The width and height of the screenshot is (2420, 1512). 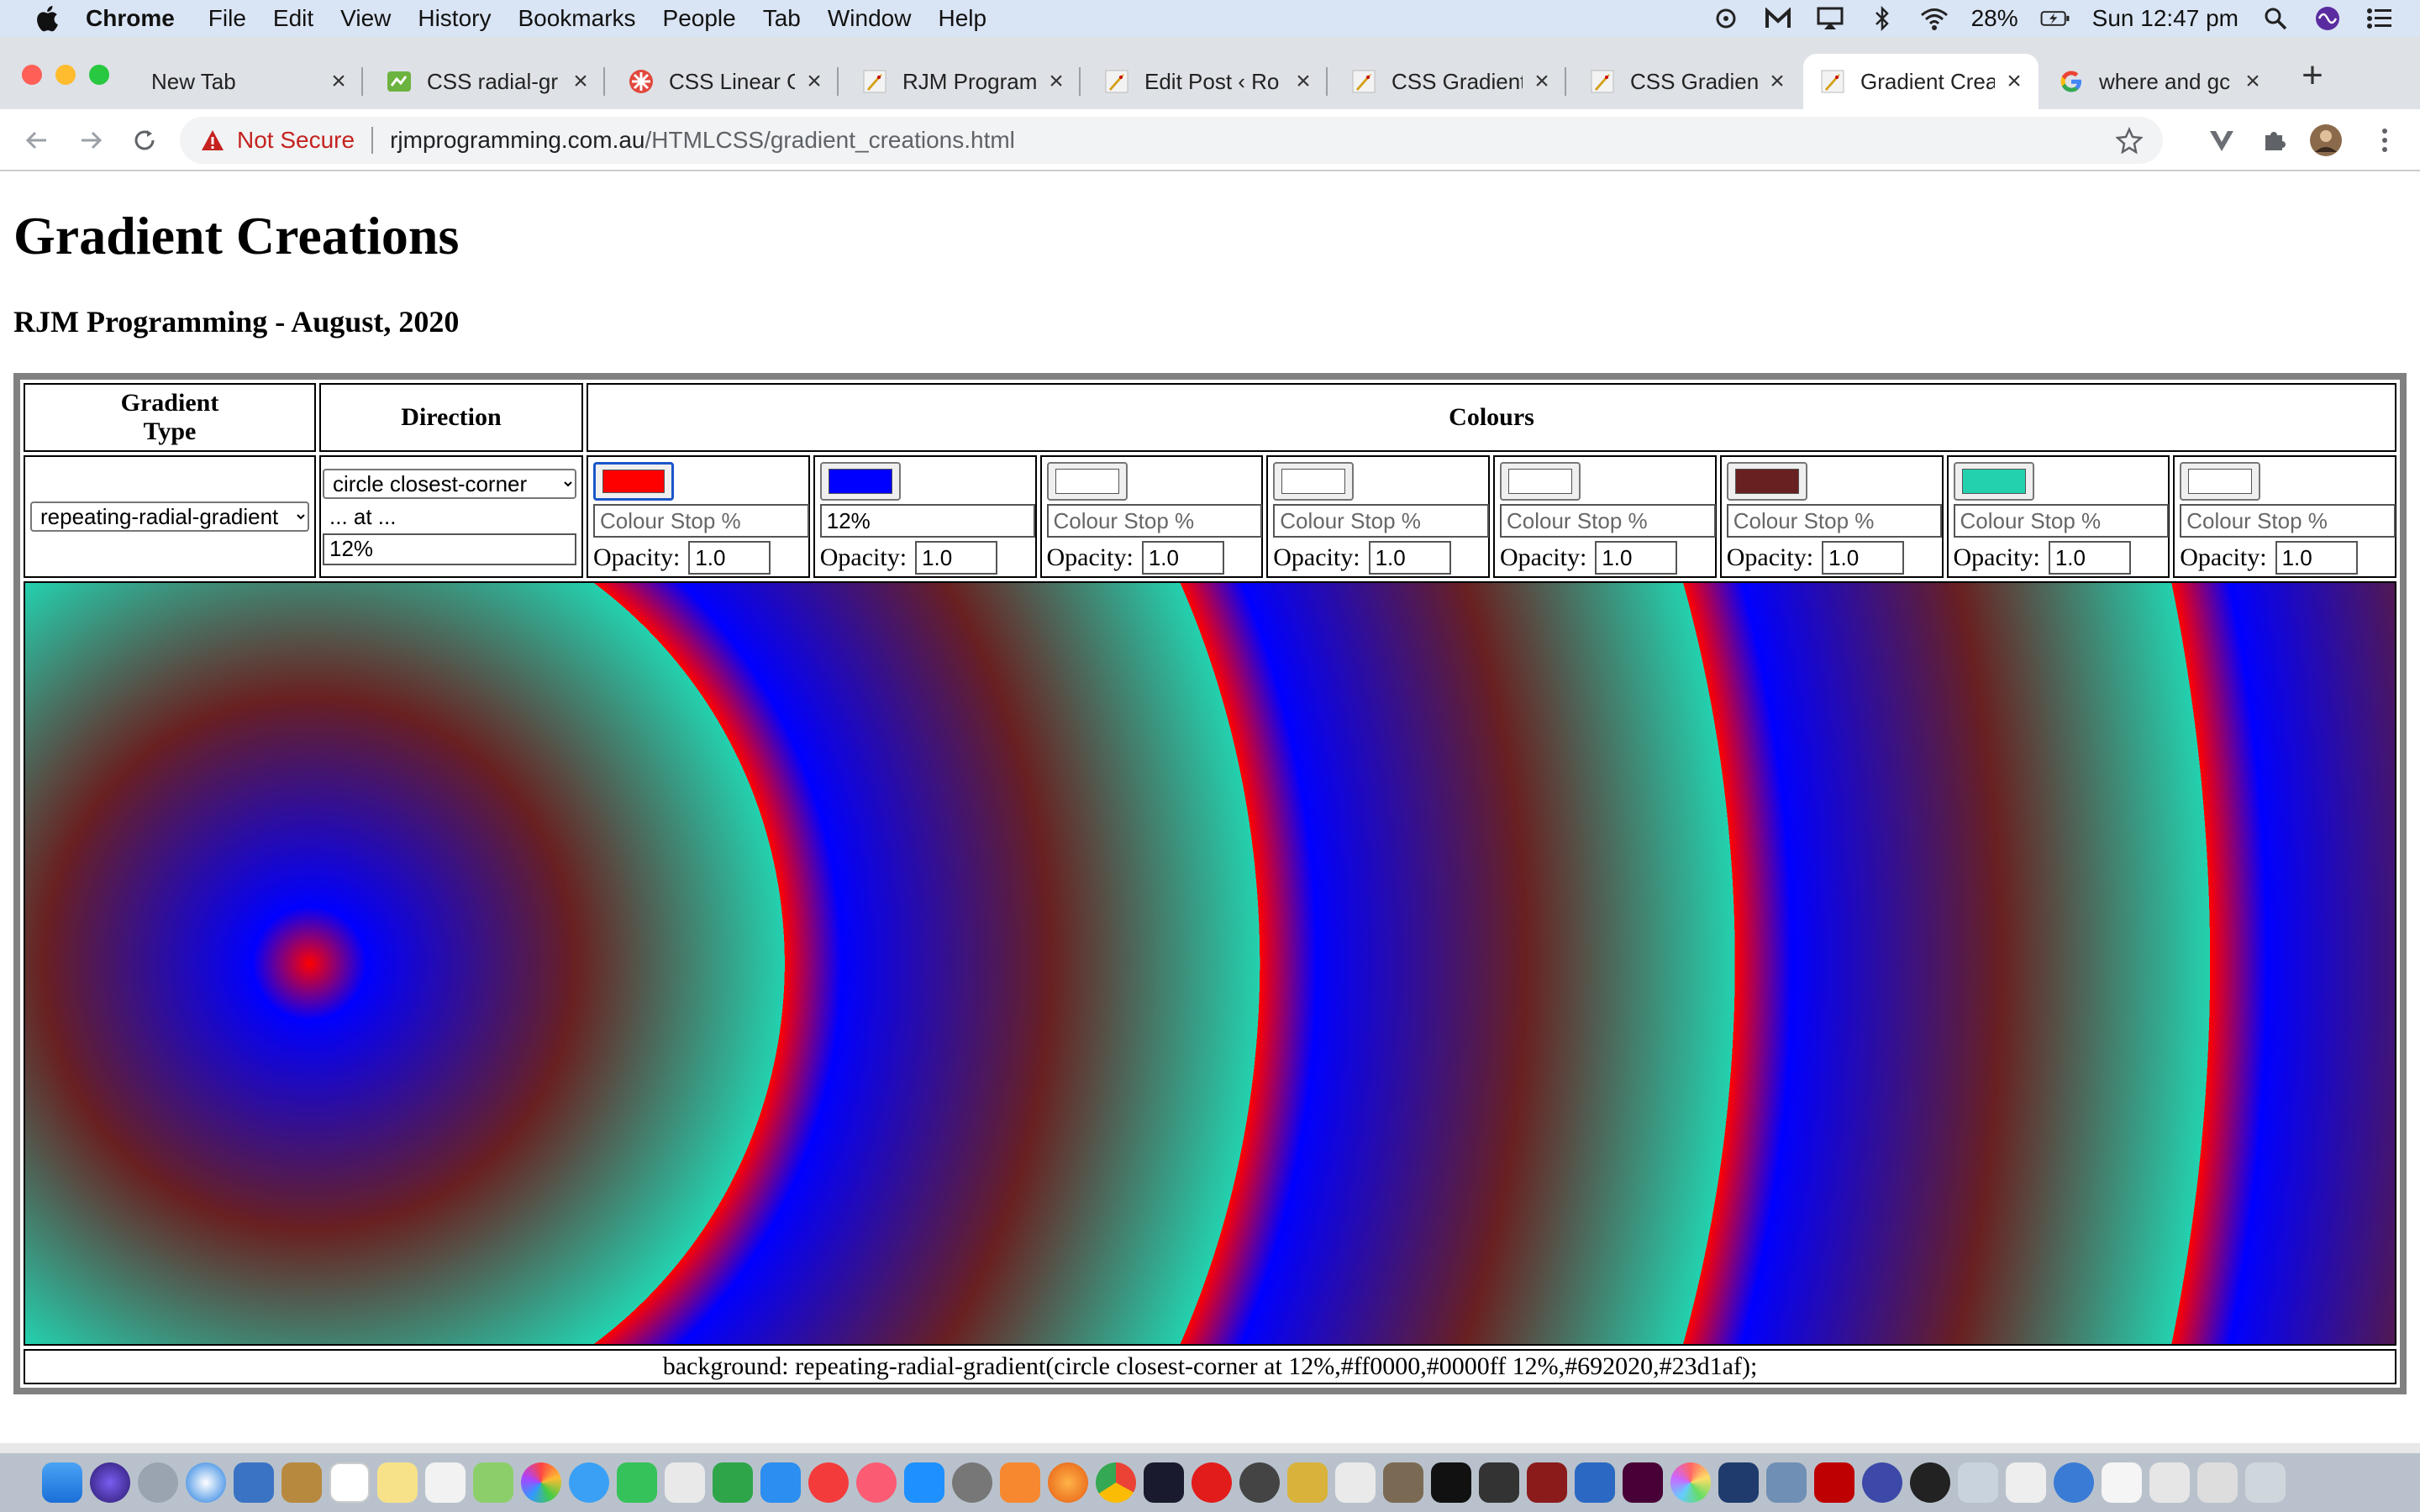 I want to click on phpstorm-dock-icon, so click(x=1164, y=1482).